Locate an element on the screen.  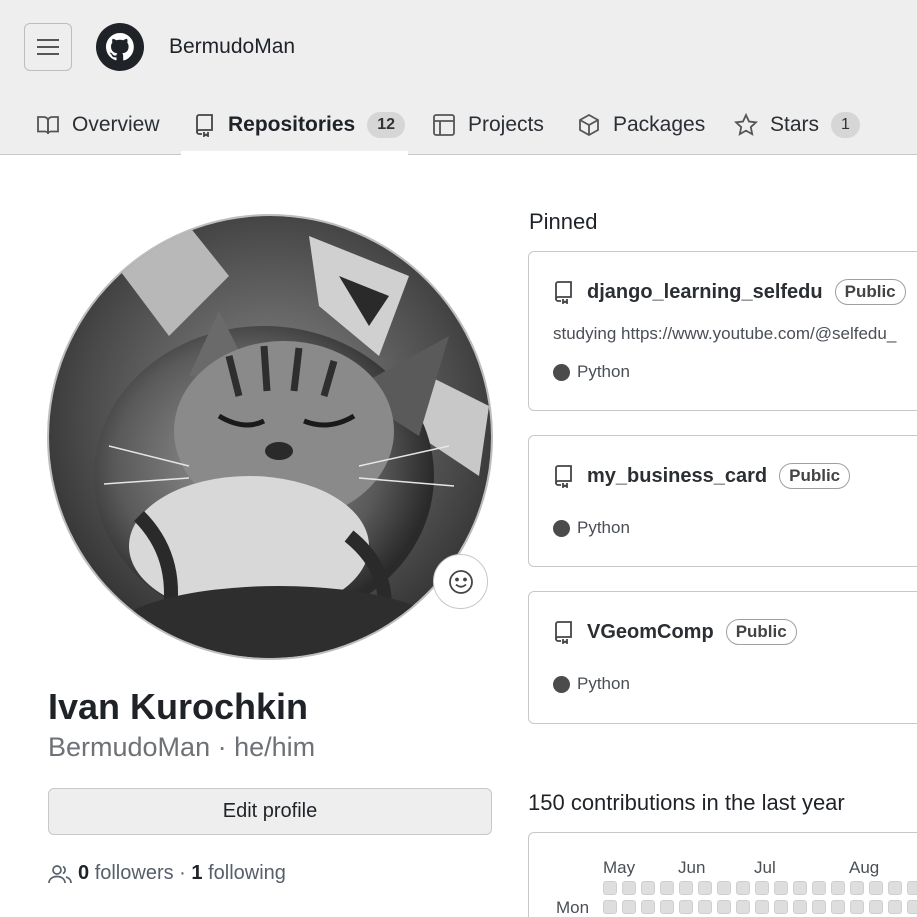
following-count: 1 is located at coordinates (197, 873).